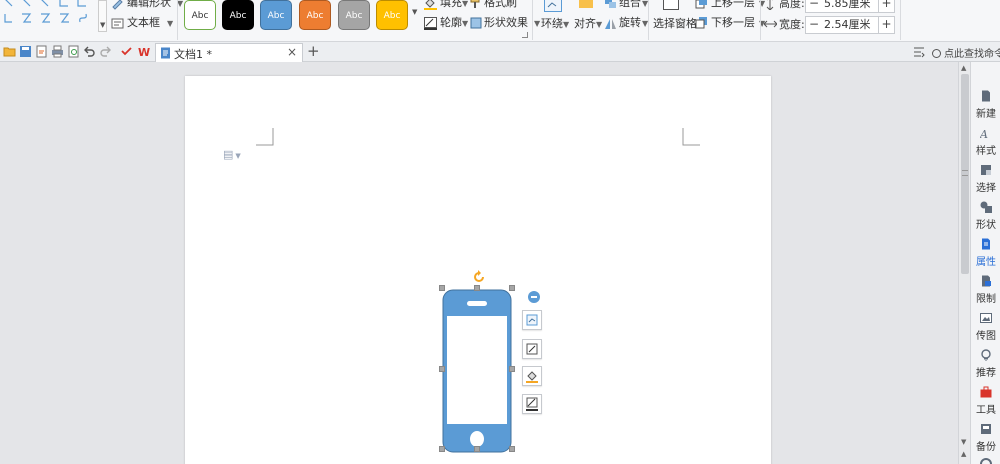 This screenshot has height=464, width=1000. I want to click on svg-text: A, so click(984, 133).